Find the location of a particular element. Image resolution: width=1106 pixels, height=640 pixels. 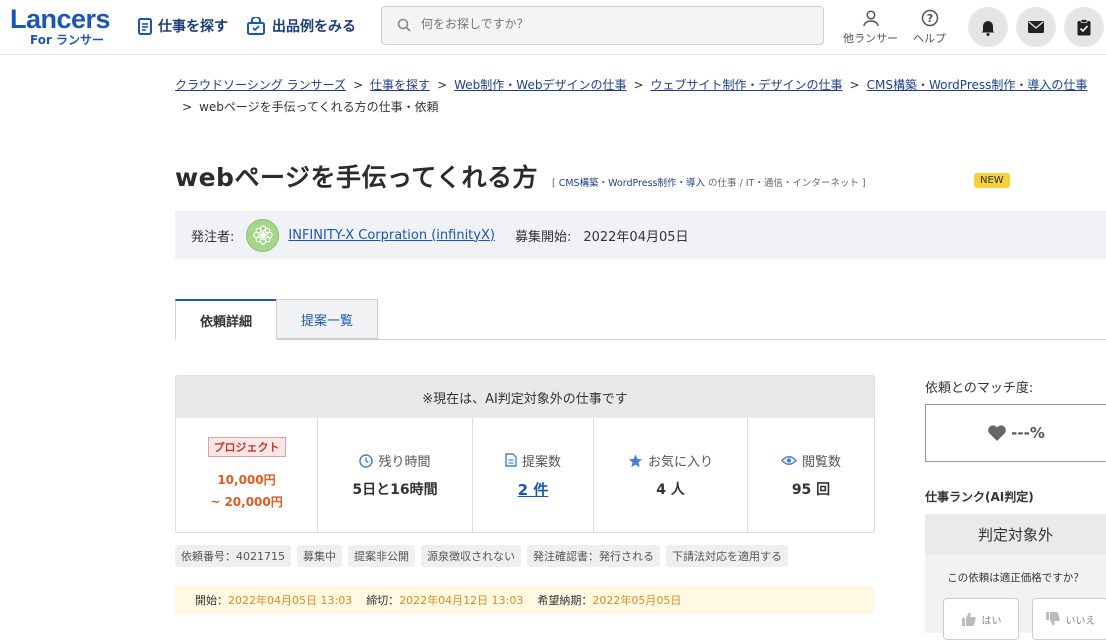

due-value: 2022年05月05日 is located at coordinates (637, 600).